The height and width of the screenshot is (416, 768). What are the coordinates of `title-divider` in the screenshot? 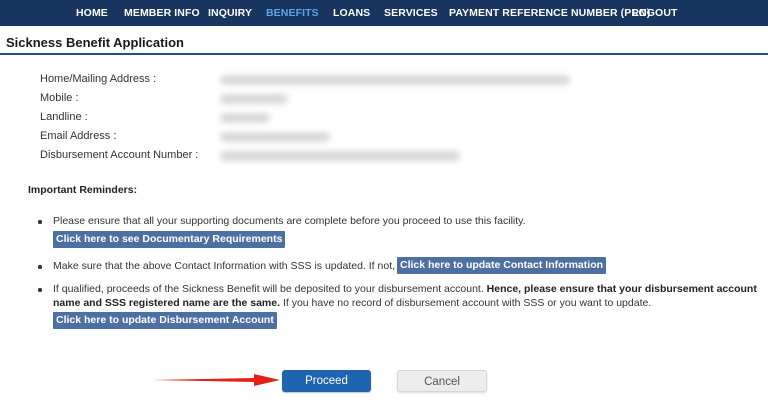 It's located at (384, 54).